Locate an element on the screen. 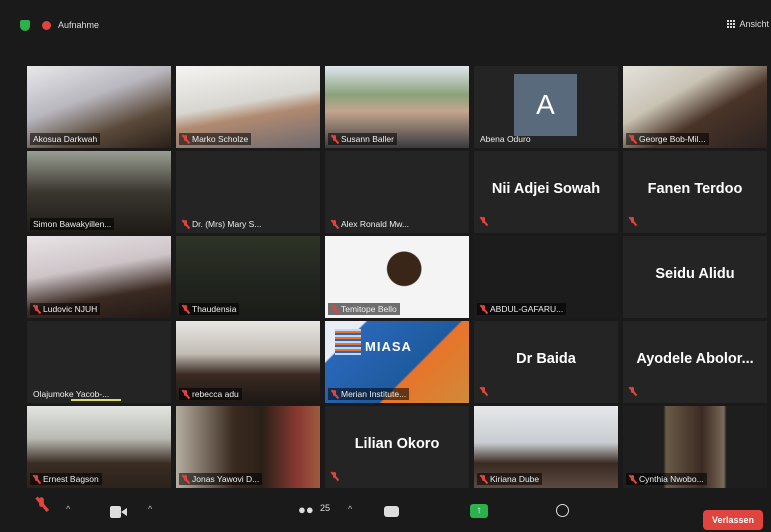  participant-name-large: Lilian Okoro is located at coordinates (397, 444).